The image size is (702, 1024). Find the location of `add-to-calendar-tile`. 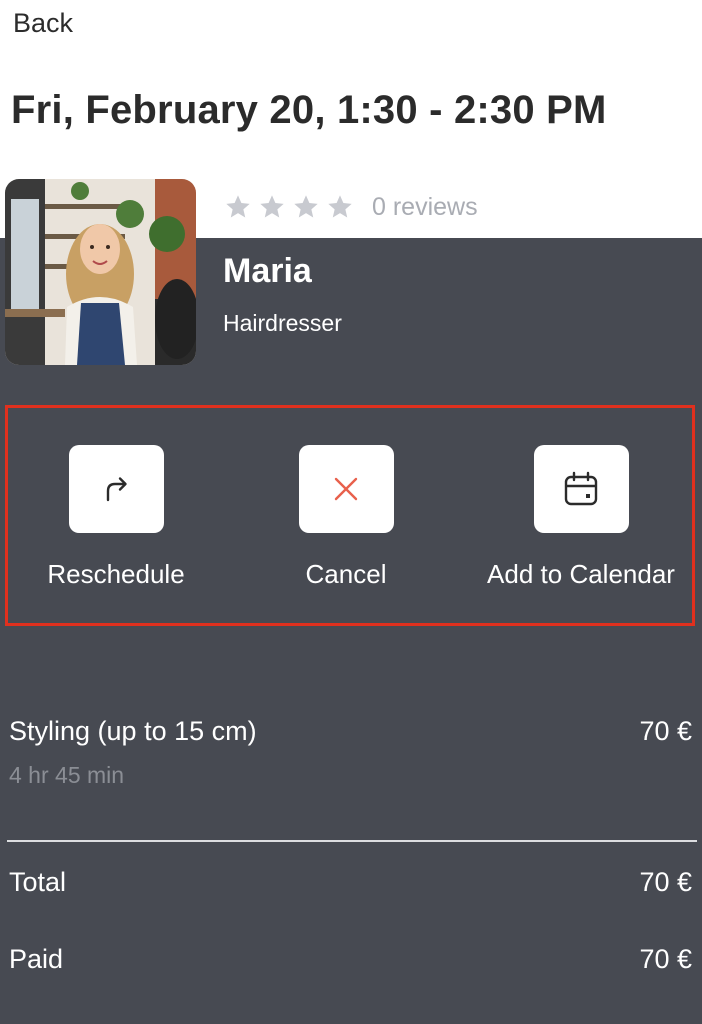

add-to-calendar-tile is located at coordinates (581, 489).